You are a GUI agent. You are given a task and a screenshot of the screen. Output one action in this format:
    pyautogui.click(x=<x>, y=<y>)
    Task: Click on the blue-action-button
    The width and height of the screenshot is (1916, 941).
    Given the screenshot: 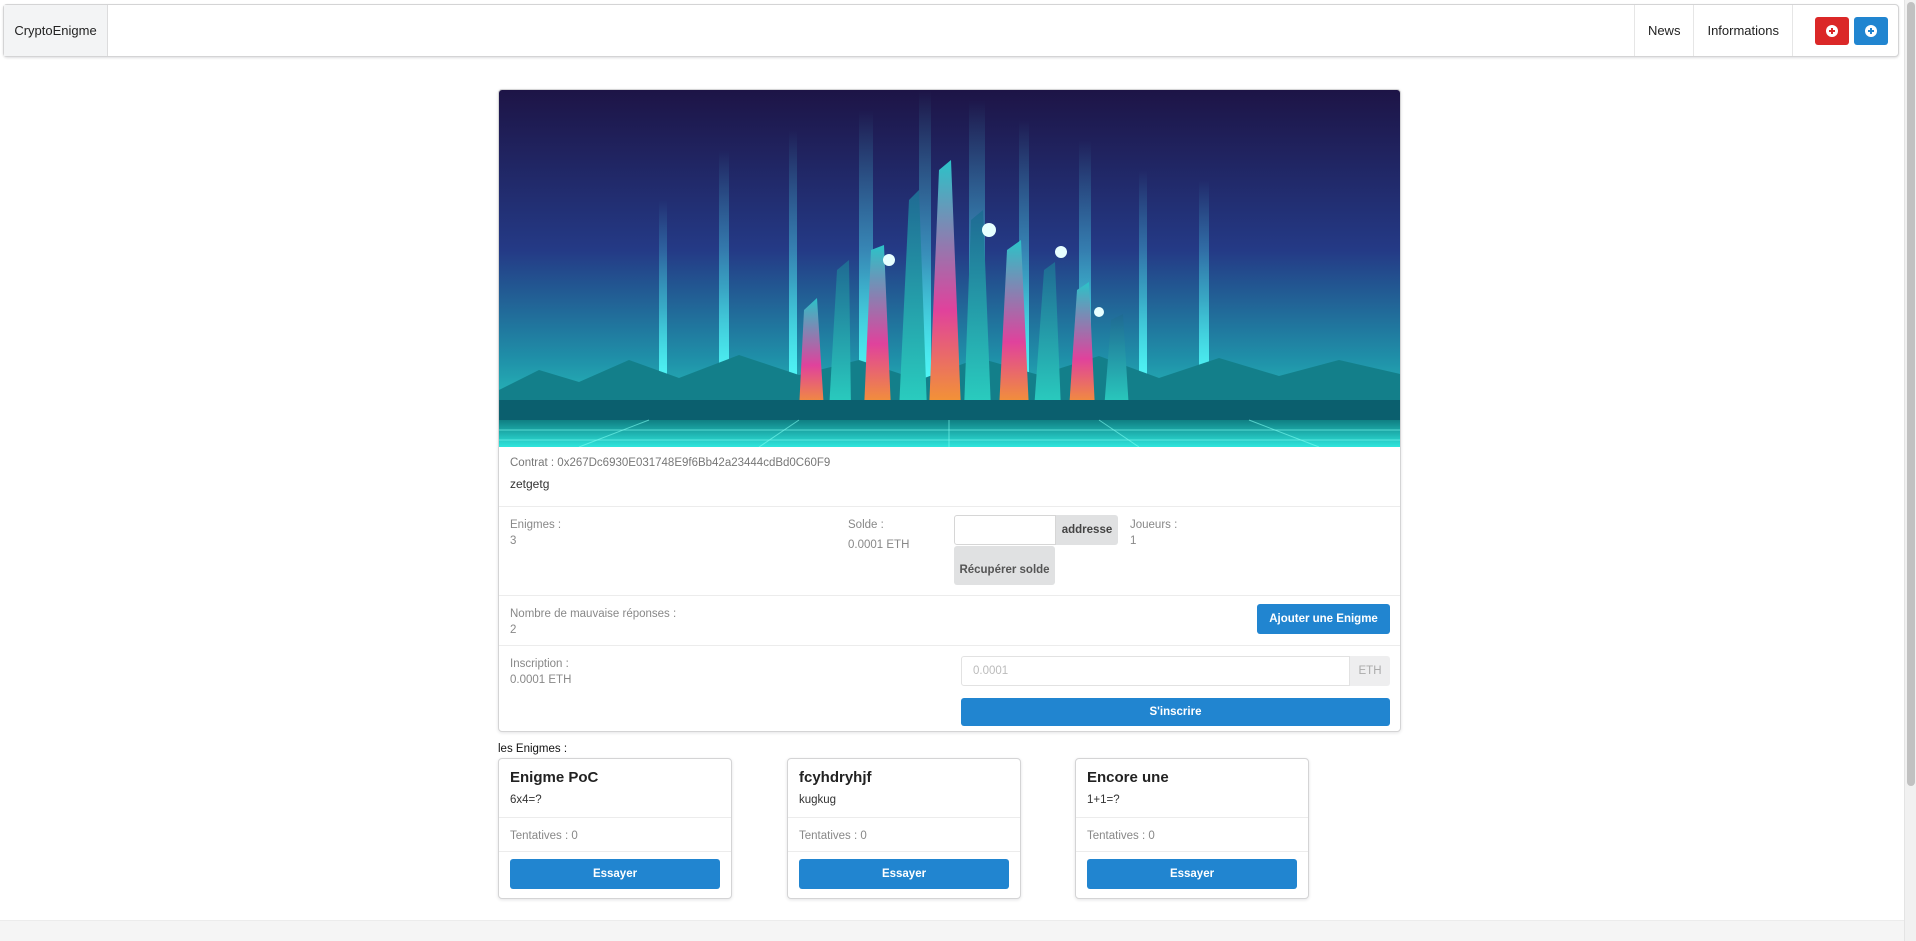 What is the action you would take?
    pyautogui.click(x=1871, y=30)
    